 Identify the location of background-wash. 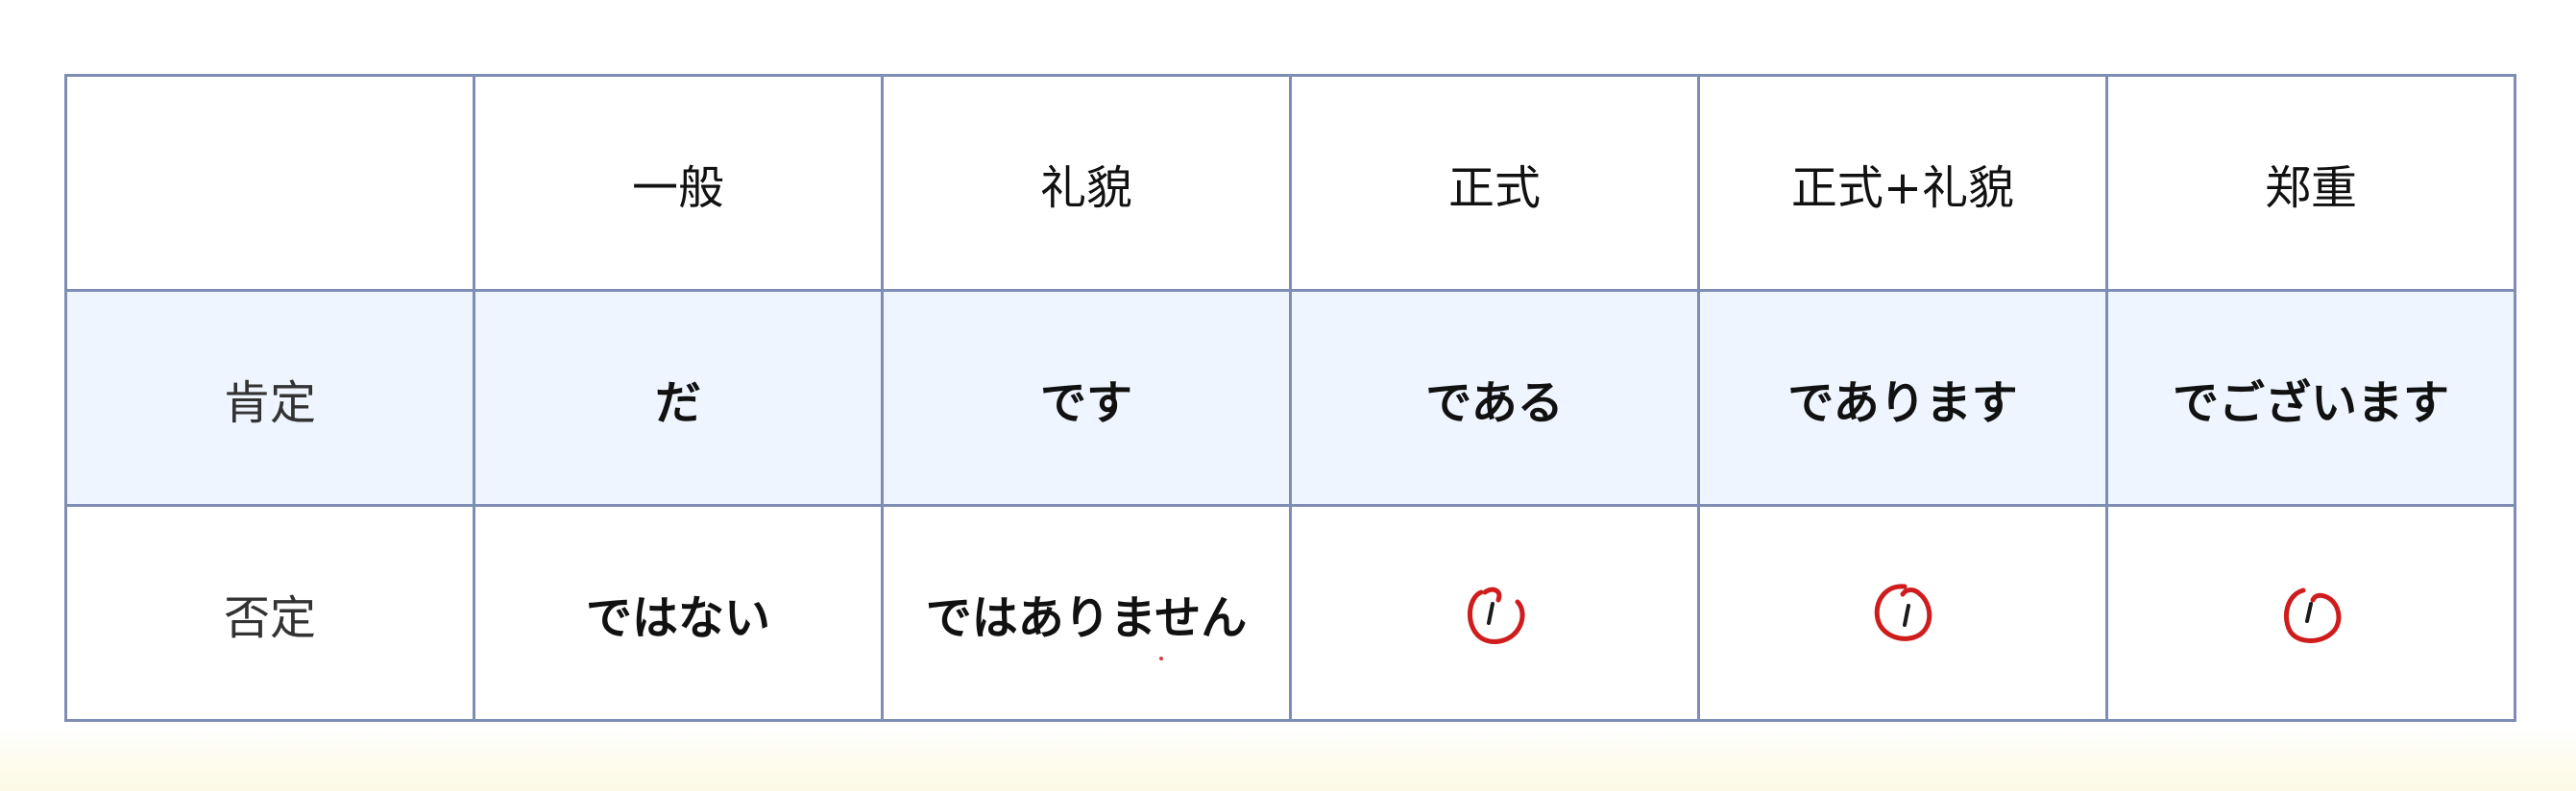
(1288, 759).